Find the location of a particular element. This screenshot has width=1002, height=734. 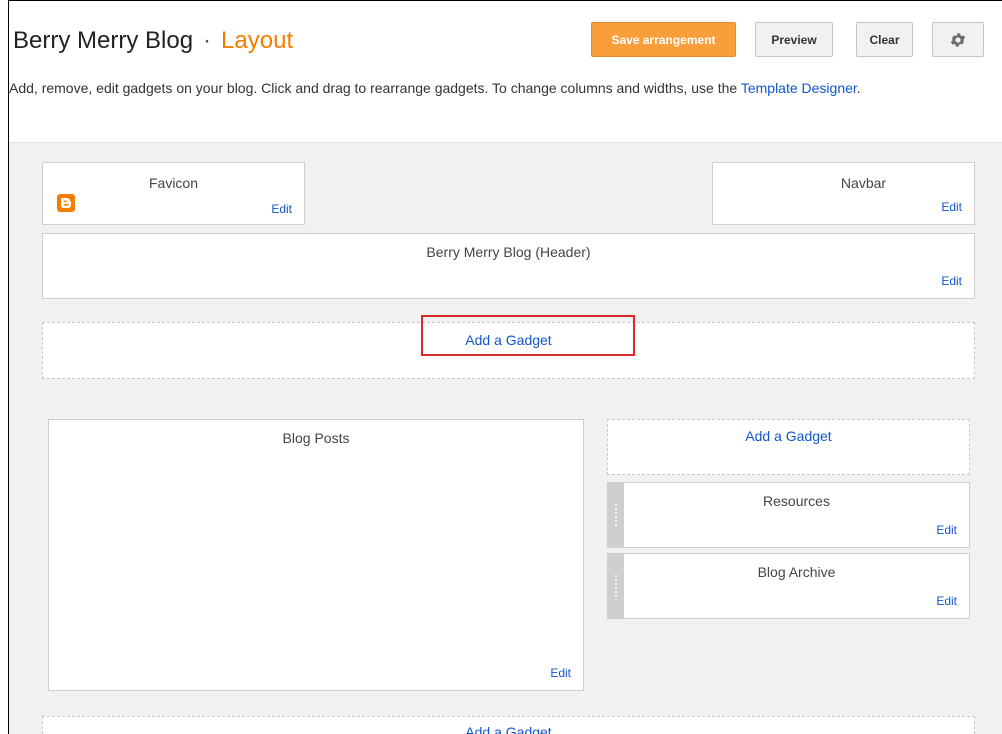

template-designer-link: Template Designer is located at coordinates (799, 88).